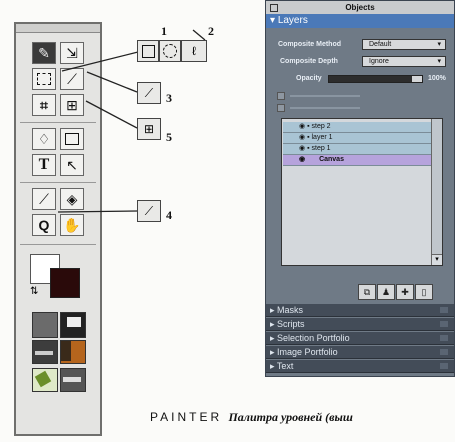 The height and width of the screenshot is (442, 455). What do you see at coordinates (273, 20) in the screenshot?
I see `triangle-down-icon: ▾` at bounding box center [273, 20].